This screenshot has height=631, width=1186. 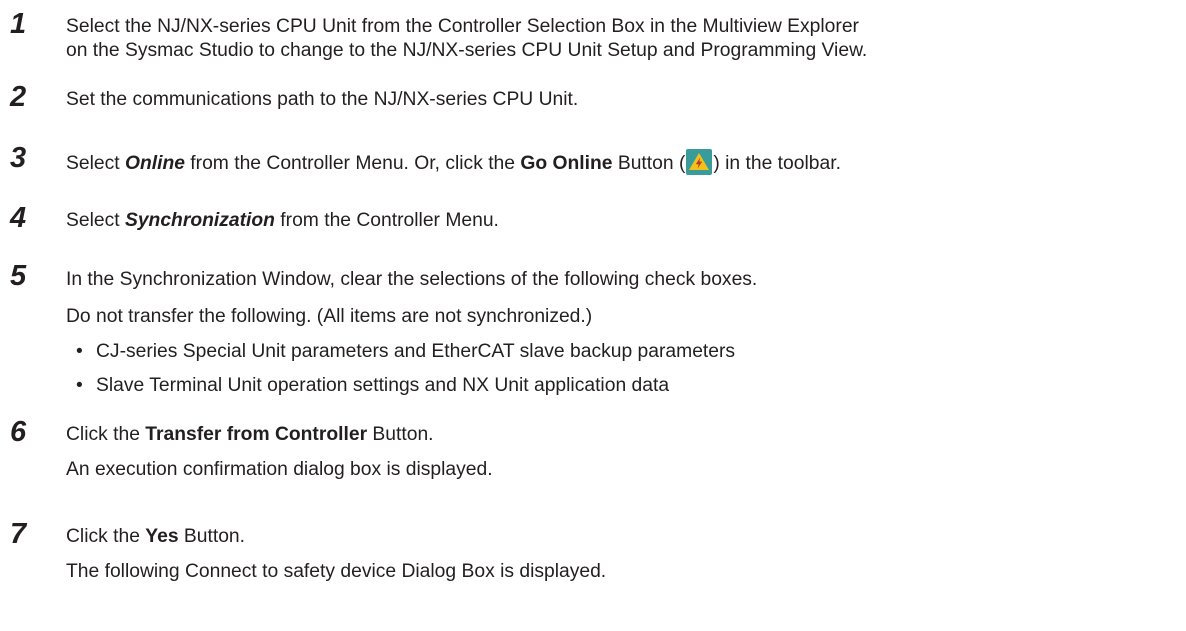 I want to click on step-text-line: Click the Yes Button., so click(x=155, y=537).